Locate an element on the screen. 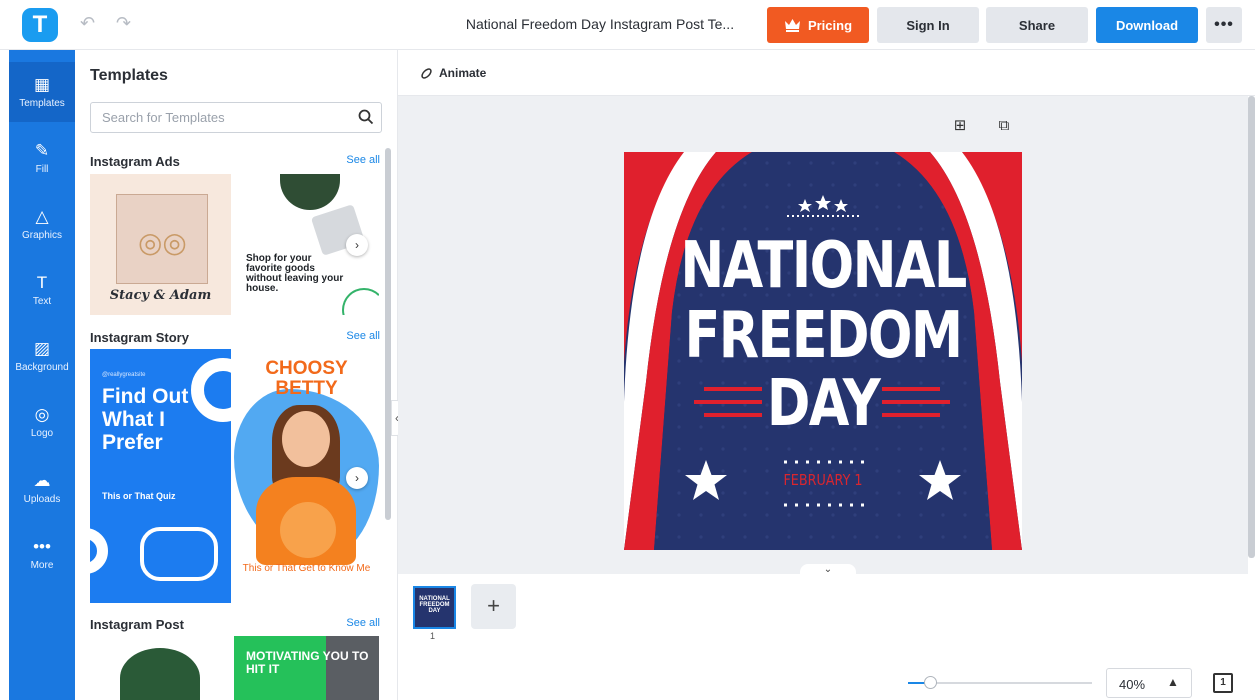 The width and height of the screenshot is (1255, 700). rail-item-logo: ◎ Logo is located at coordinates (42, 422).